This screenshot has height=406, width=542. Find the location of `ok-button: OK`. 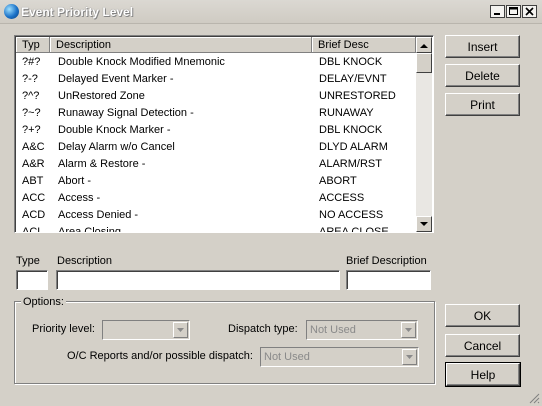

ok-button: OK is located at coordinates (482, 315).